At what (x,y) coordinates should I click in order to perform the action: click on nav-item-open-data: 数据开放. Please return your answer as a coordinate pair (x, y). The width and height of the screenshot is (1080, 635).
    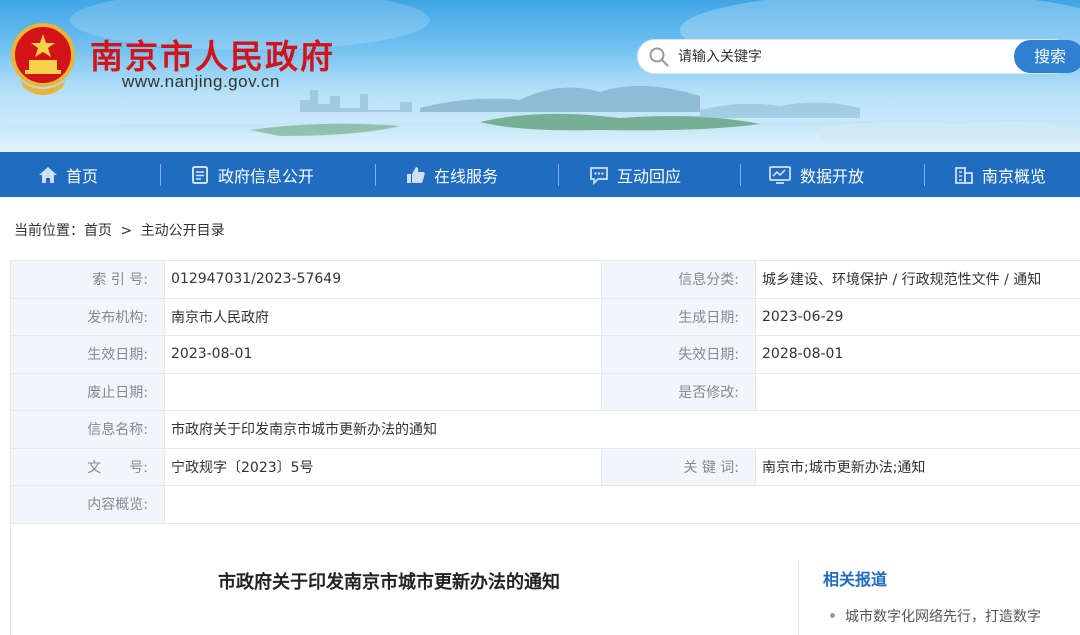
    Looking at the image, I should click on (816, 174).